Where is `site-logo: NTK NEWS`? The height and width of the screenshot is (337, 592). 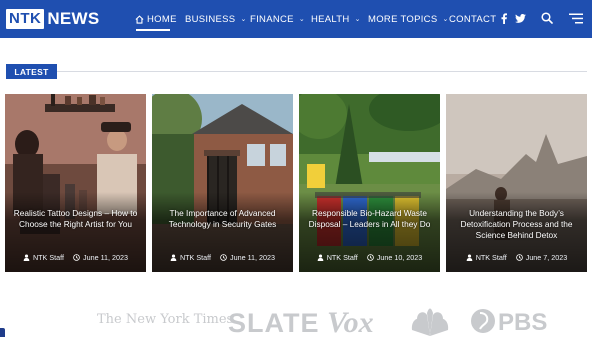
site-logo: NTK NEWS is located at coordinates (53, 19).